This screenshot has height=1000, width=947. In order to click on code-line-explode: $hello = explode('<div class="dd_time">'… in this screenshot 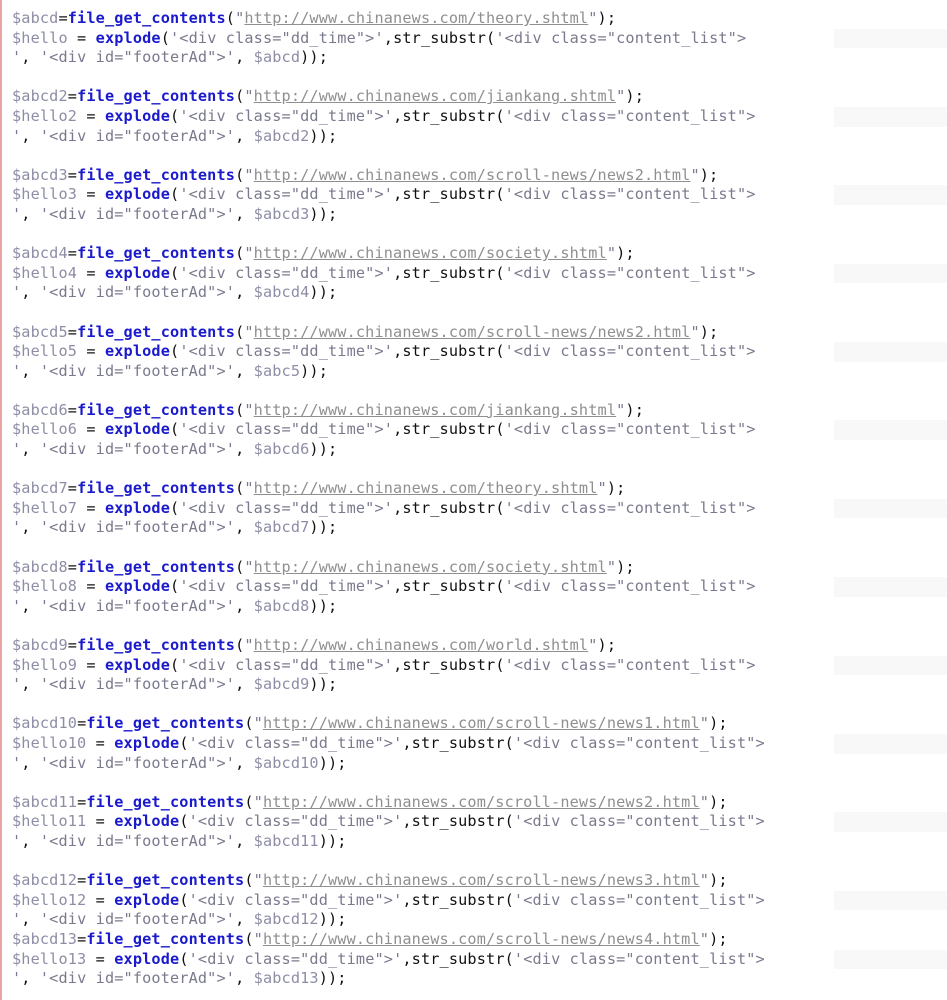, I will do `click(474, 38)`.